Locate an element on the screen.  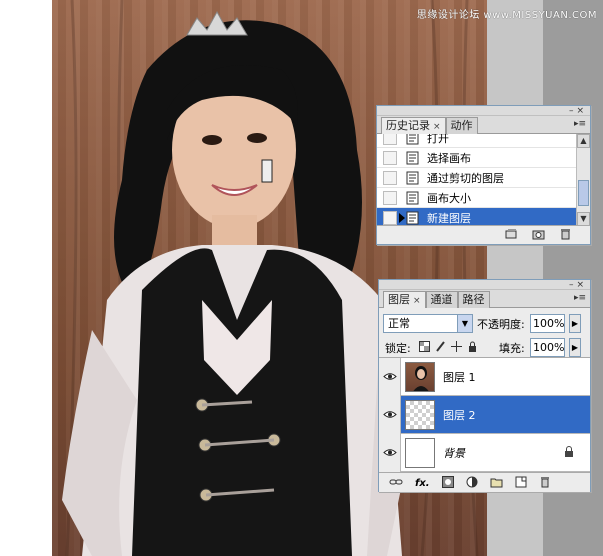
layer-name: 图层 1 is located at coordinates (459, 377).